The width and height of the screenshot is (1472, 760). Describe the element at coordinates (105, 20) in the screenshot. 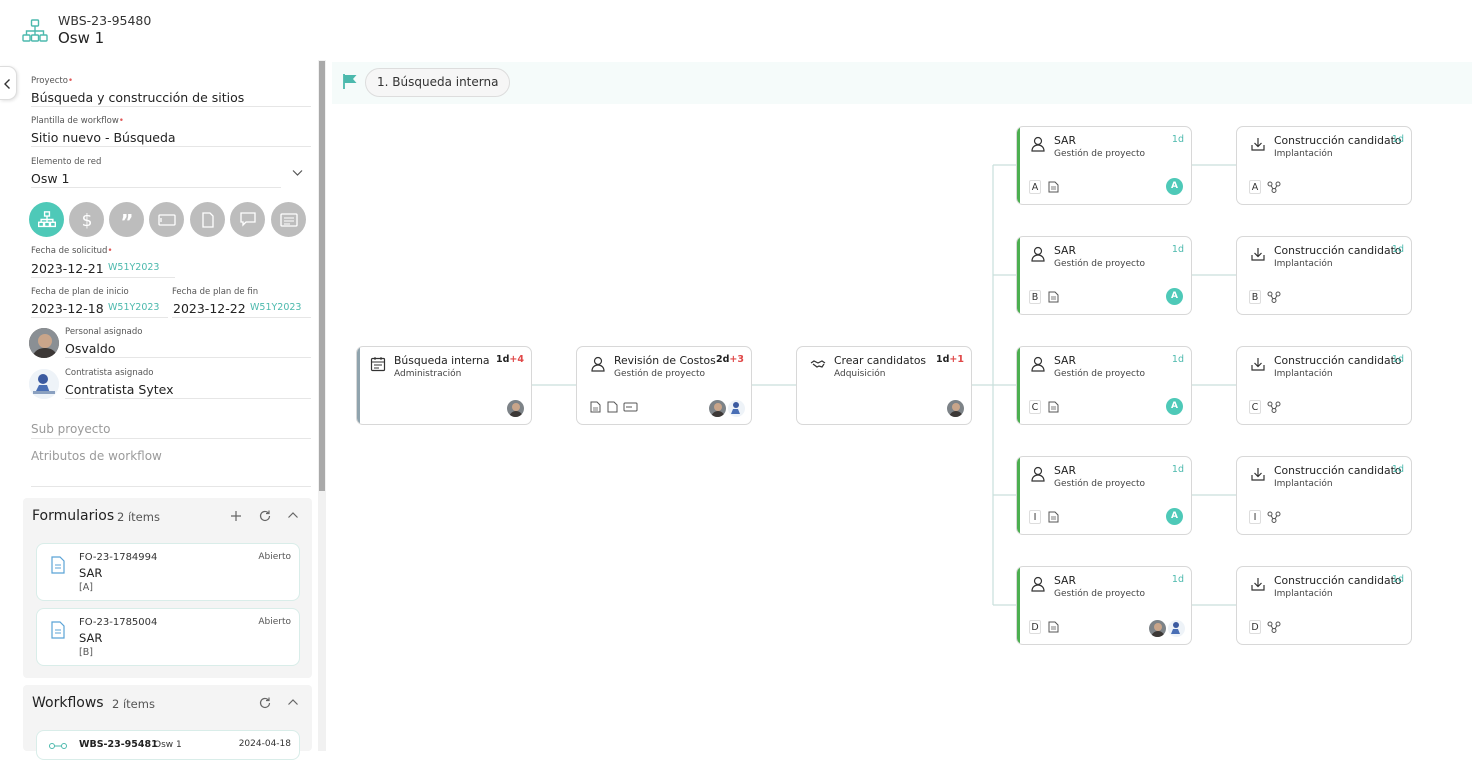

I see `workflow-code: WBS-23-95480` at that location.